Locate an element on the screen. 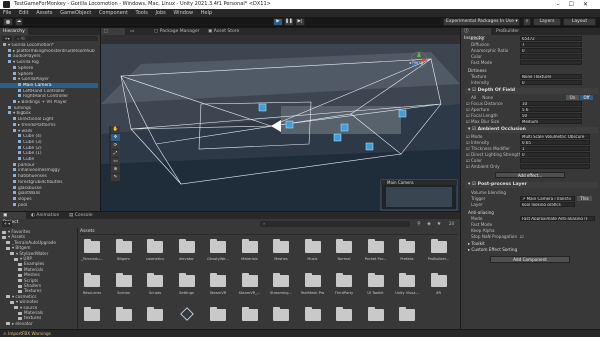 This screenshot has width=600, height=337. hierarchy-row: pool is located at coordinates (49, 205).